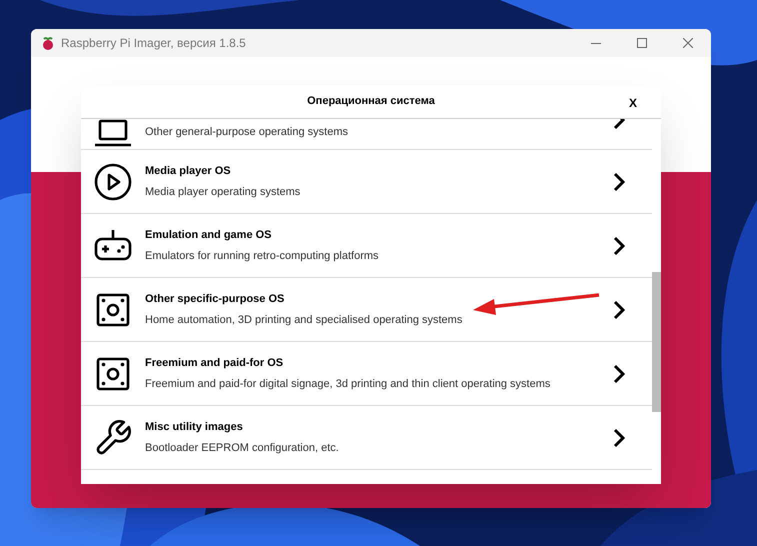  I want to click on laptop-icon, so click(113, 134).